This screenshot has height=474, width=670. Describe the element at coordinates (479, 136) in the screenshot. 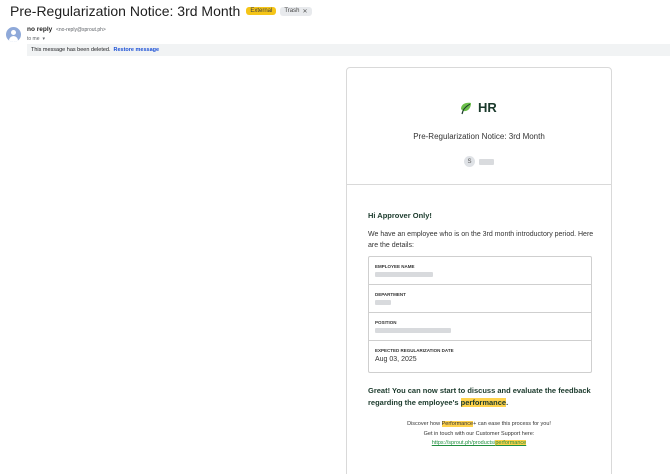

I see `notice-title: Pre-Regularization Notice: 3rd Month` at that location.